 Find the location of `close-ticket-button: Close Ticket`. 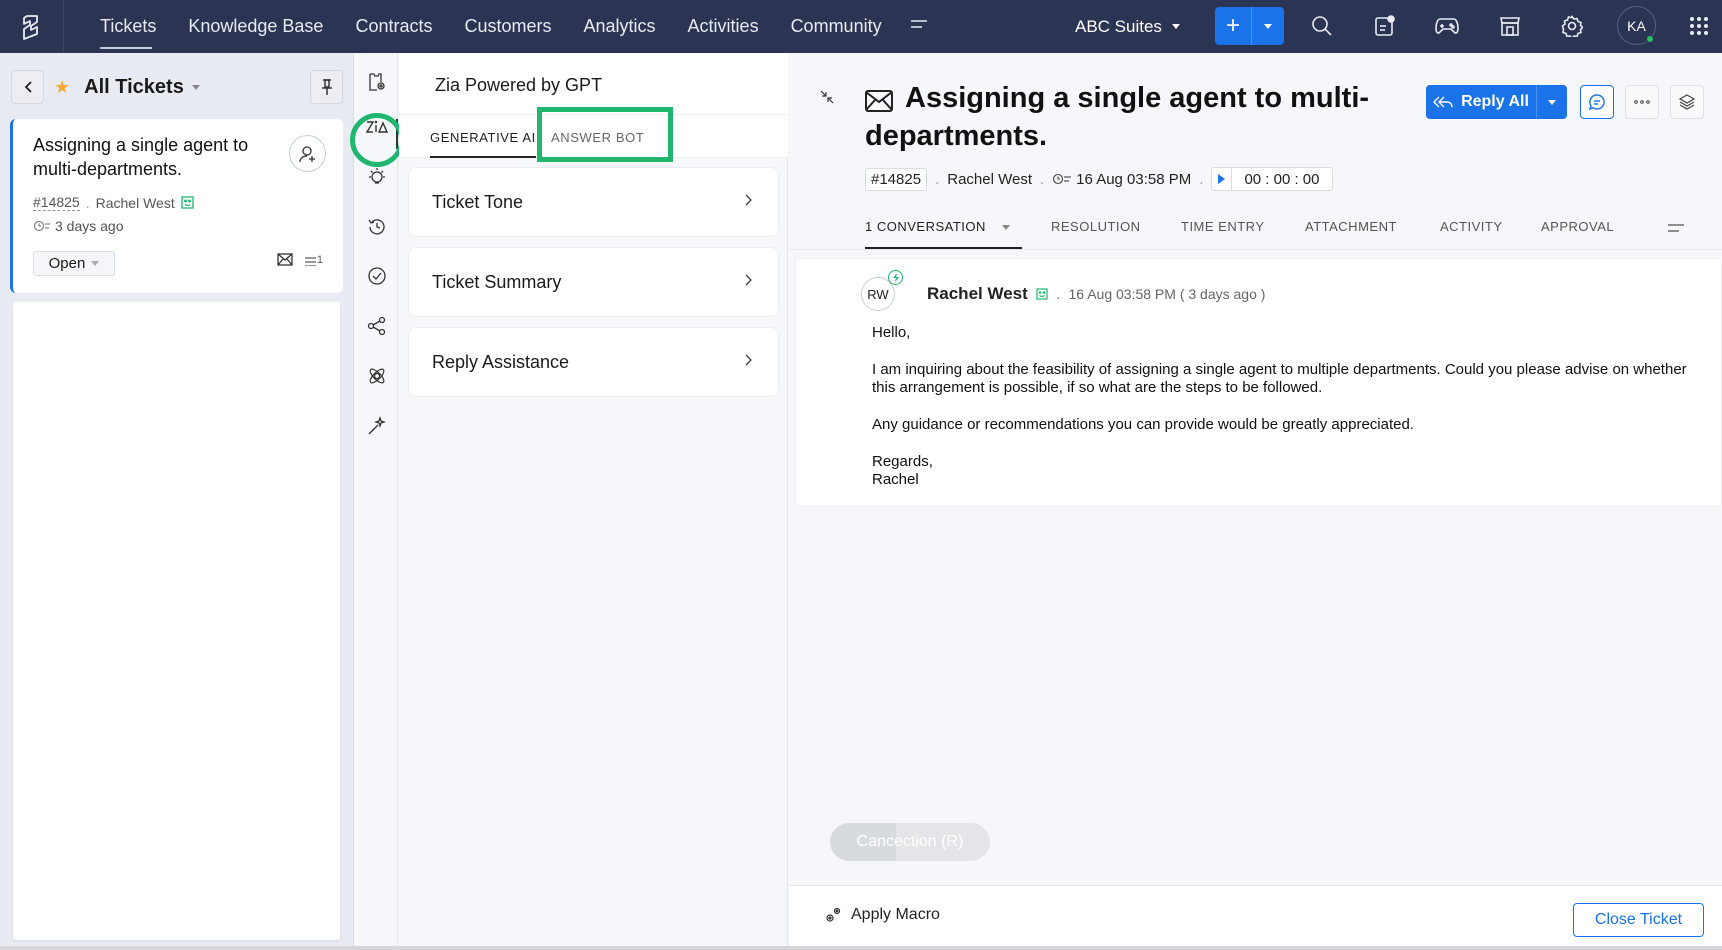

close-ticket-button: Close Ticket is located at coordinates (1638, 920).